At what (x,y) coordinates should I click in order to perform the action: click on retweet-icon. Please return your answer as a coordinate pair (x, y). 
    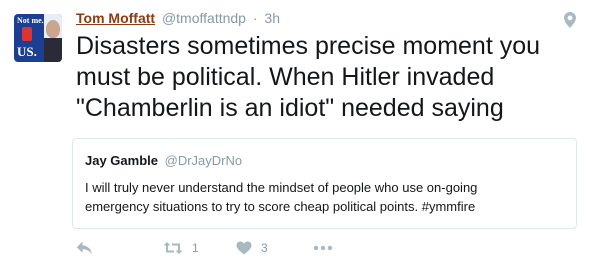
    Looking at the image, I should click on (173, 248).